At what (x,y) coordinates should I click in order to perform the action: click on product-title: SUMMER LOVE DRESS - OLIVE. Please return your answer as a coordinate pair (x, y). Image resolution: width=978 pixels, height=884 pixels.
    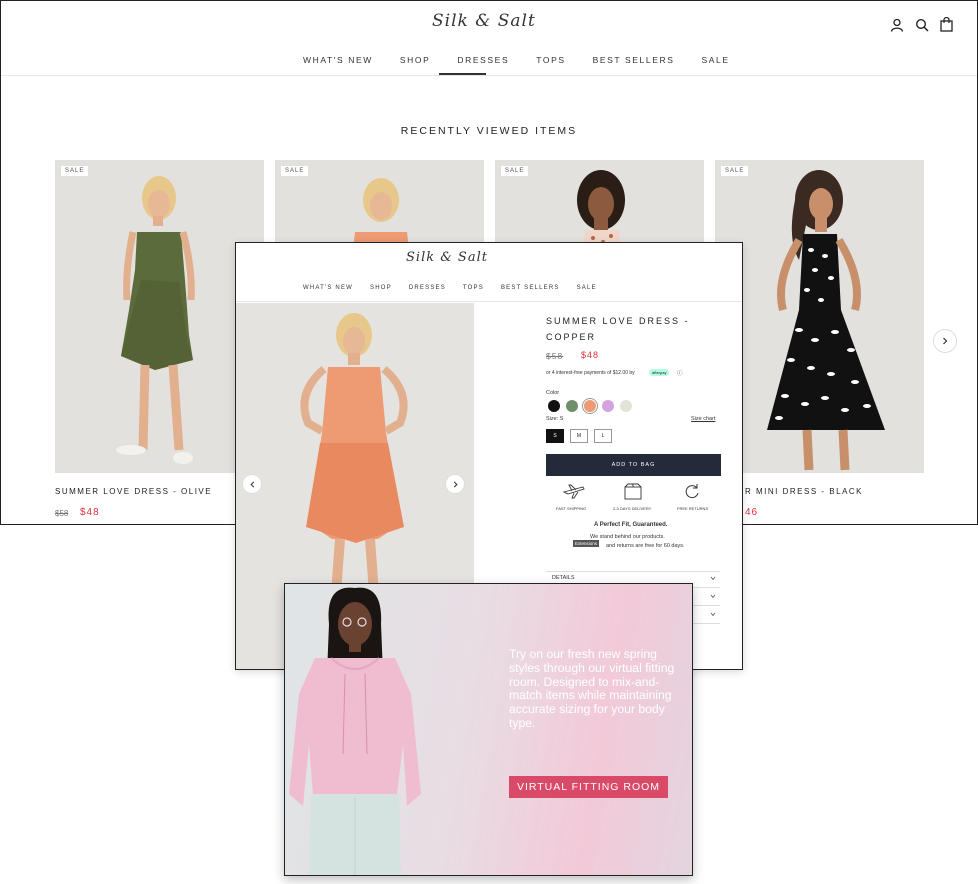
    Looking at the image, I should click on (133, 491).